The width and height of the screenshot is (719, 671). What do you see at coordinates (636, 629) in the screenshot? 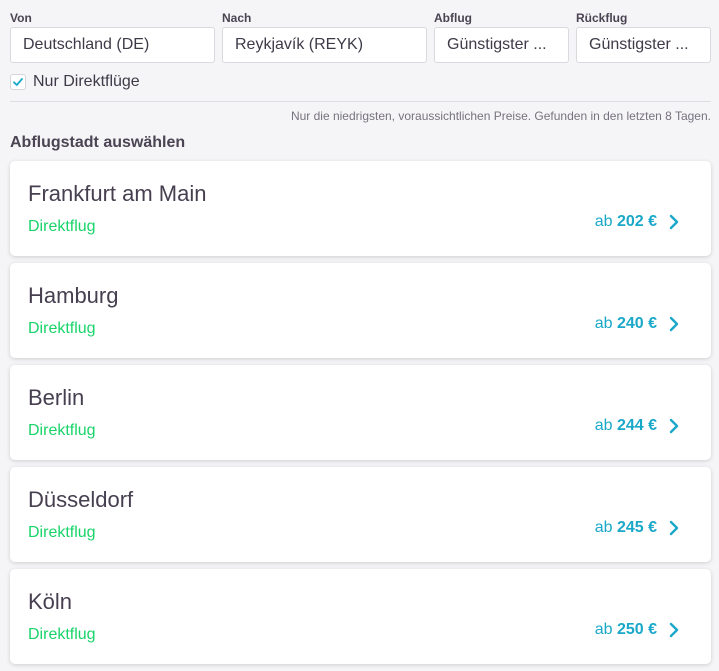
I see `price-amount: 250 €` at bounding box center [636, 629].